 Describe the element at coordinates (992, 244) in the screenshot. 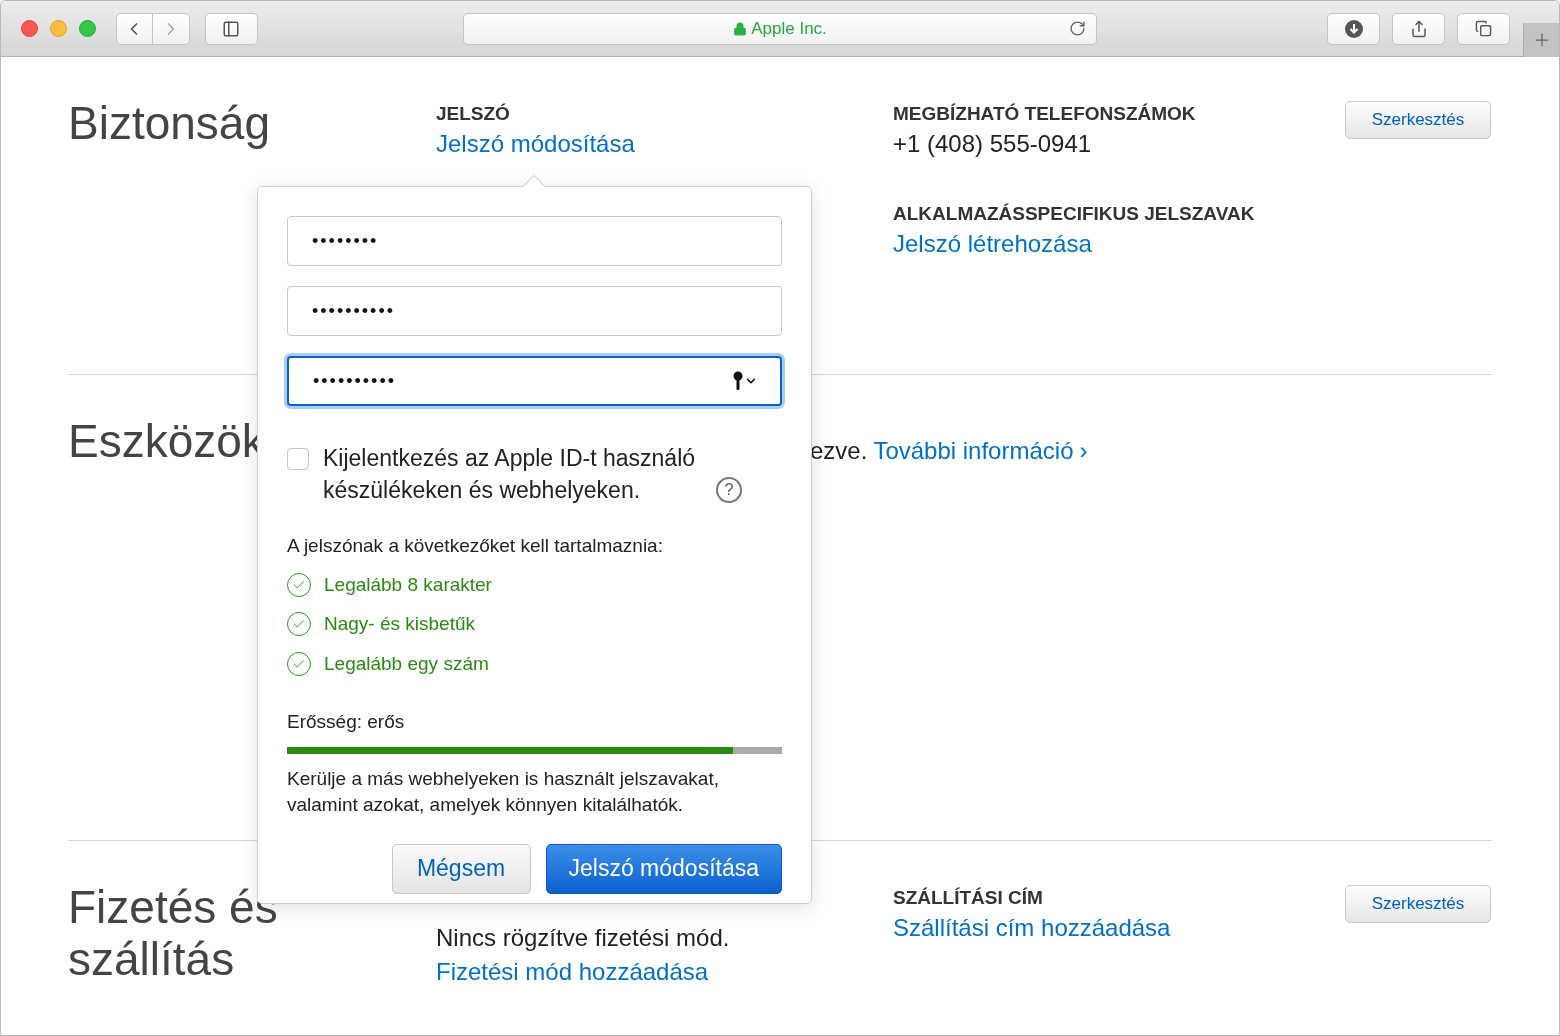

I see `link: Jelszó létrehozása` at that location.